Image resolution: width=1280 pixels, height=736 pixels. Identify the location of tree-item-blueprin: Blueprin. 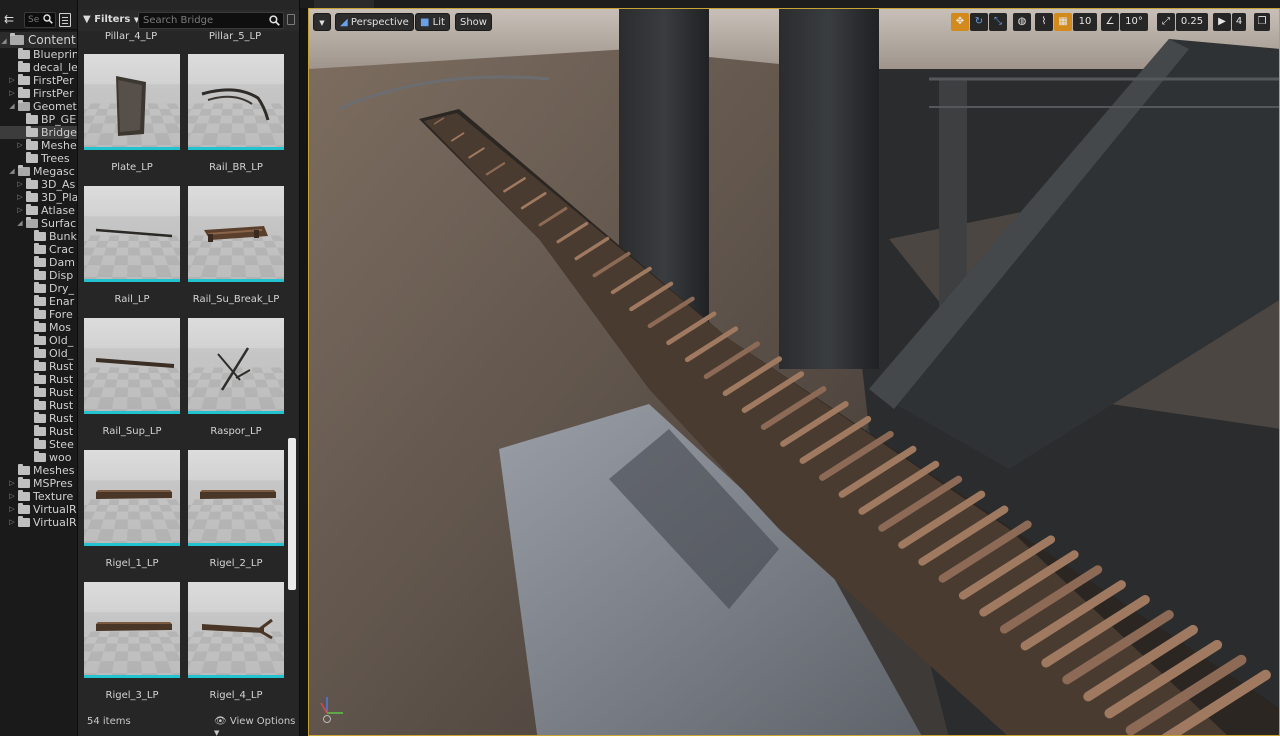
(38, 54).